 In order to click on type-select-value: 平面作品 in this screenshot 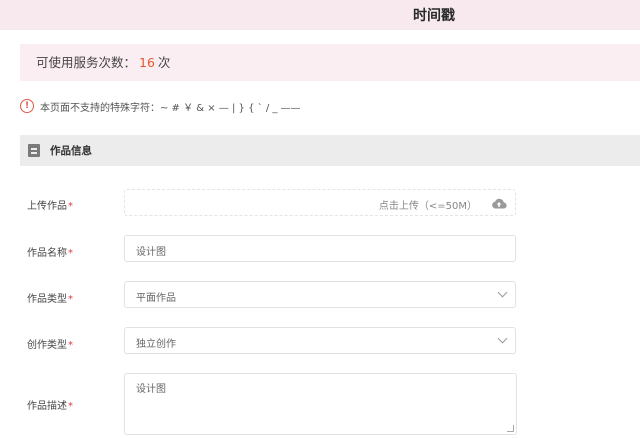, I will do `click(156, 298)`.